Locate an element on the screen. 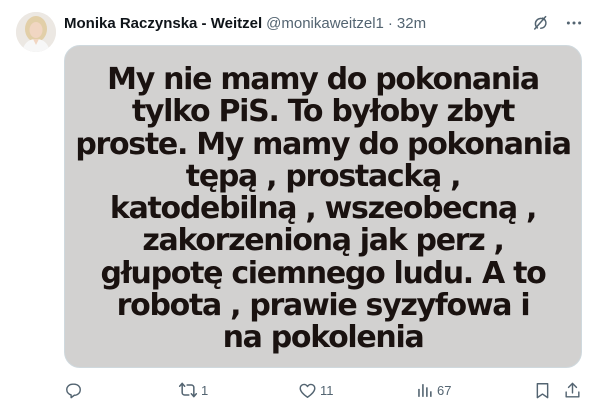 The height and width of the screenshot is (412, 598). reply-icon is located at coordinates (73, 390).